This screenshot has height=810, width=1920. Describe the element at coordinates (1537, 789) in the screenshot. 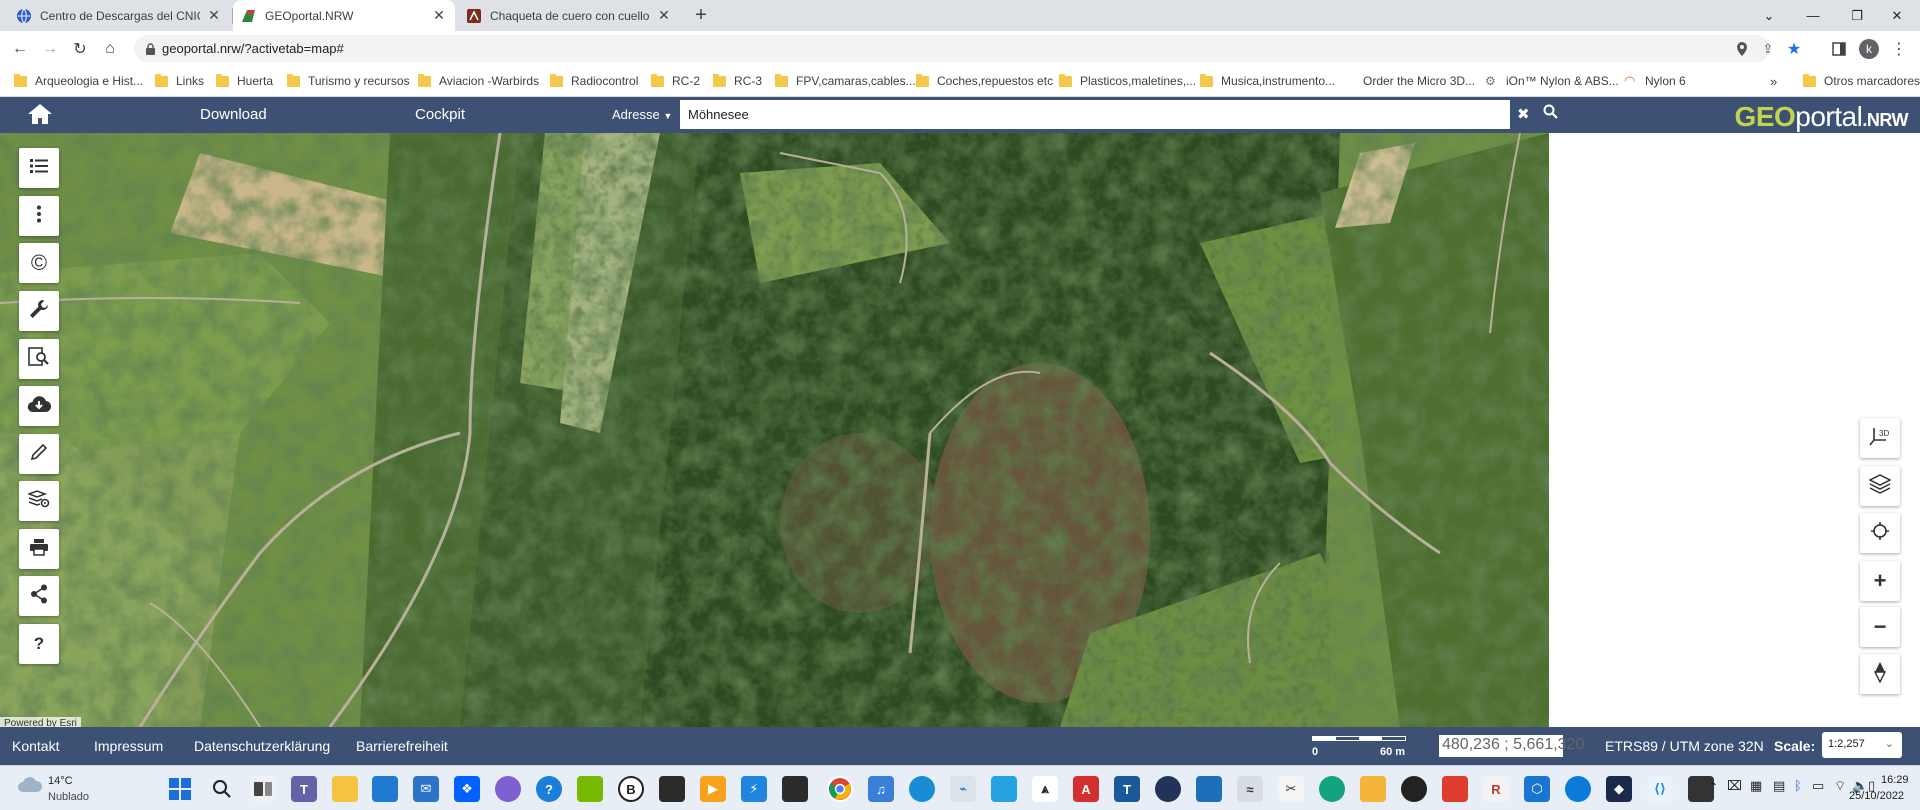

I see `app-icon-hex: ⬡` at that location.